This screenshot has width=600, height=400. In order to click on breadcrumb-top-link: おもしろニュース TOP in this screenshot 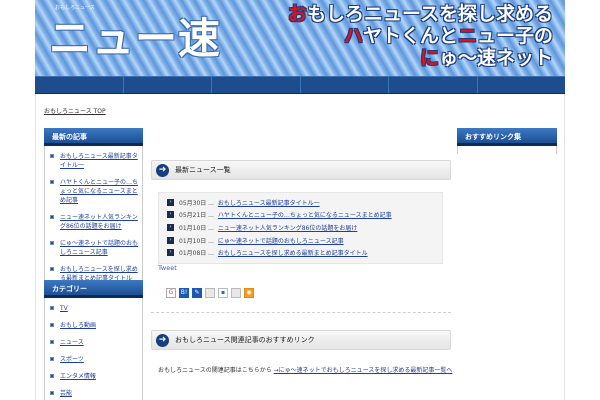, I will do `click(75, 111)`.